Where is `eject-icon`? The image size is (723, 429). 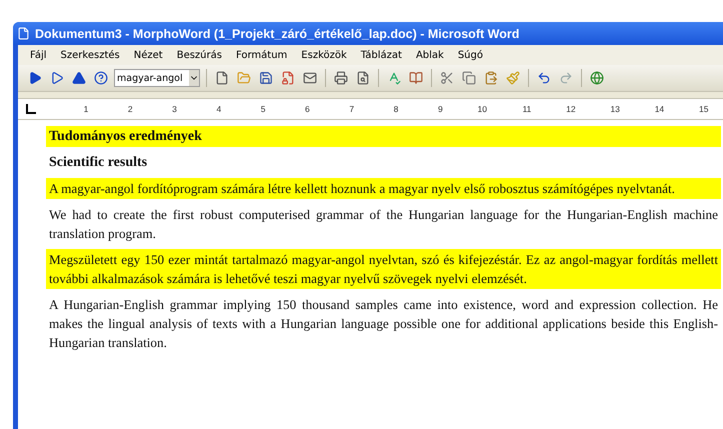 eject-icon is located at coordinates (79, 78).